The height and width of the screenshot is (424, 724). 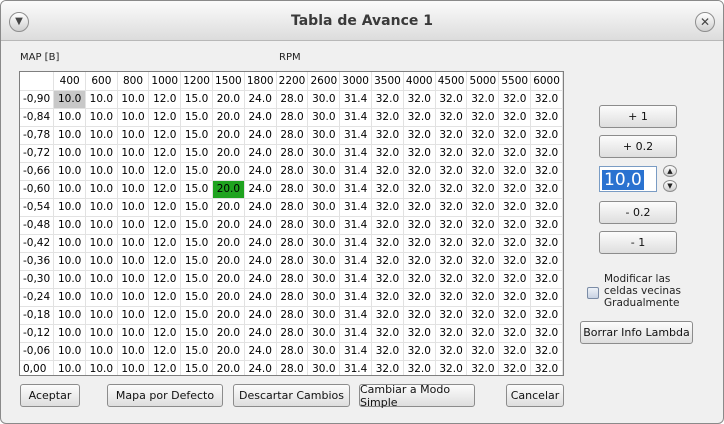 I want to click on close-icon: ✕, so click(x=705, y=22).